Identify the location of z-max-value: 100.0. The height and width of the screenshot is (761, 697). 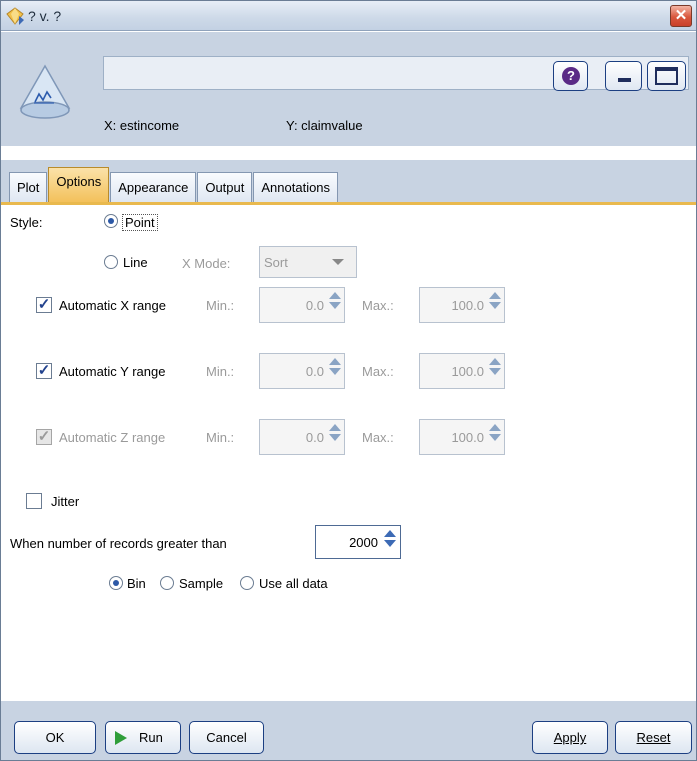
(467, 437).